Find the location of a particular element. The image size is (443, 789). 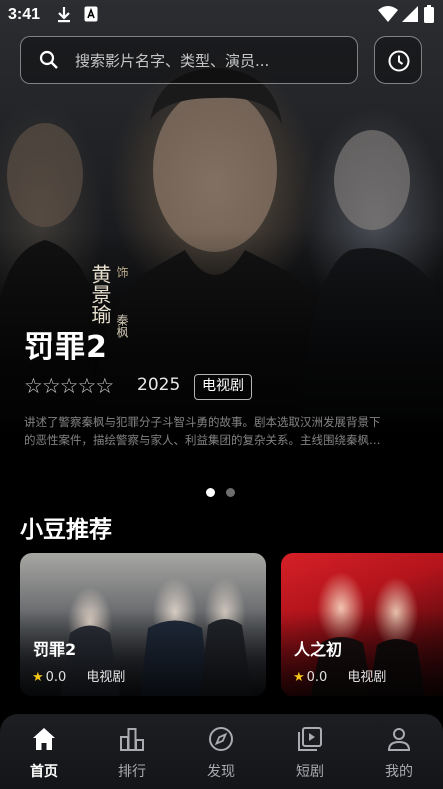

search-bar is located at coordinates (189, 60).